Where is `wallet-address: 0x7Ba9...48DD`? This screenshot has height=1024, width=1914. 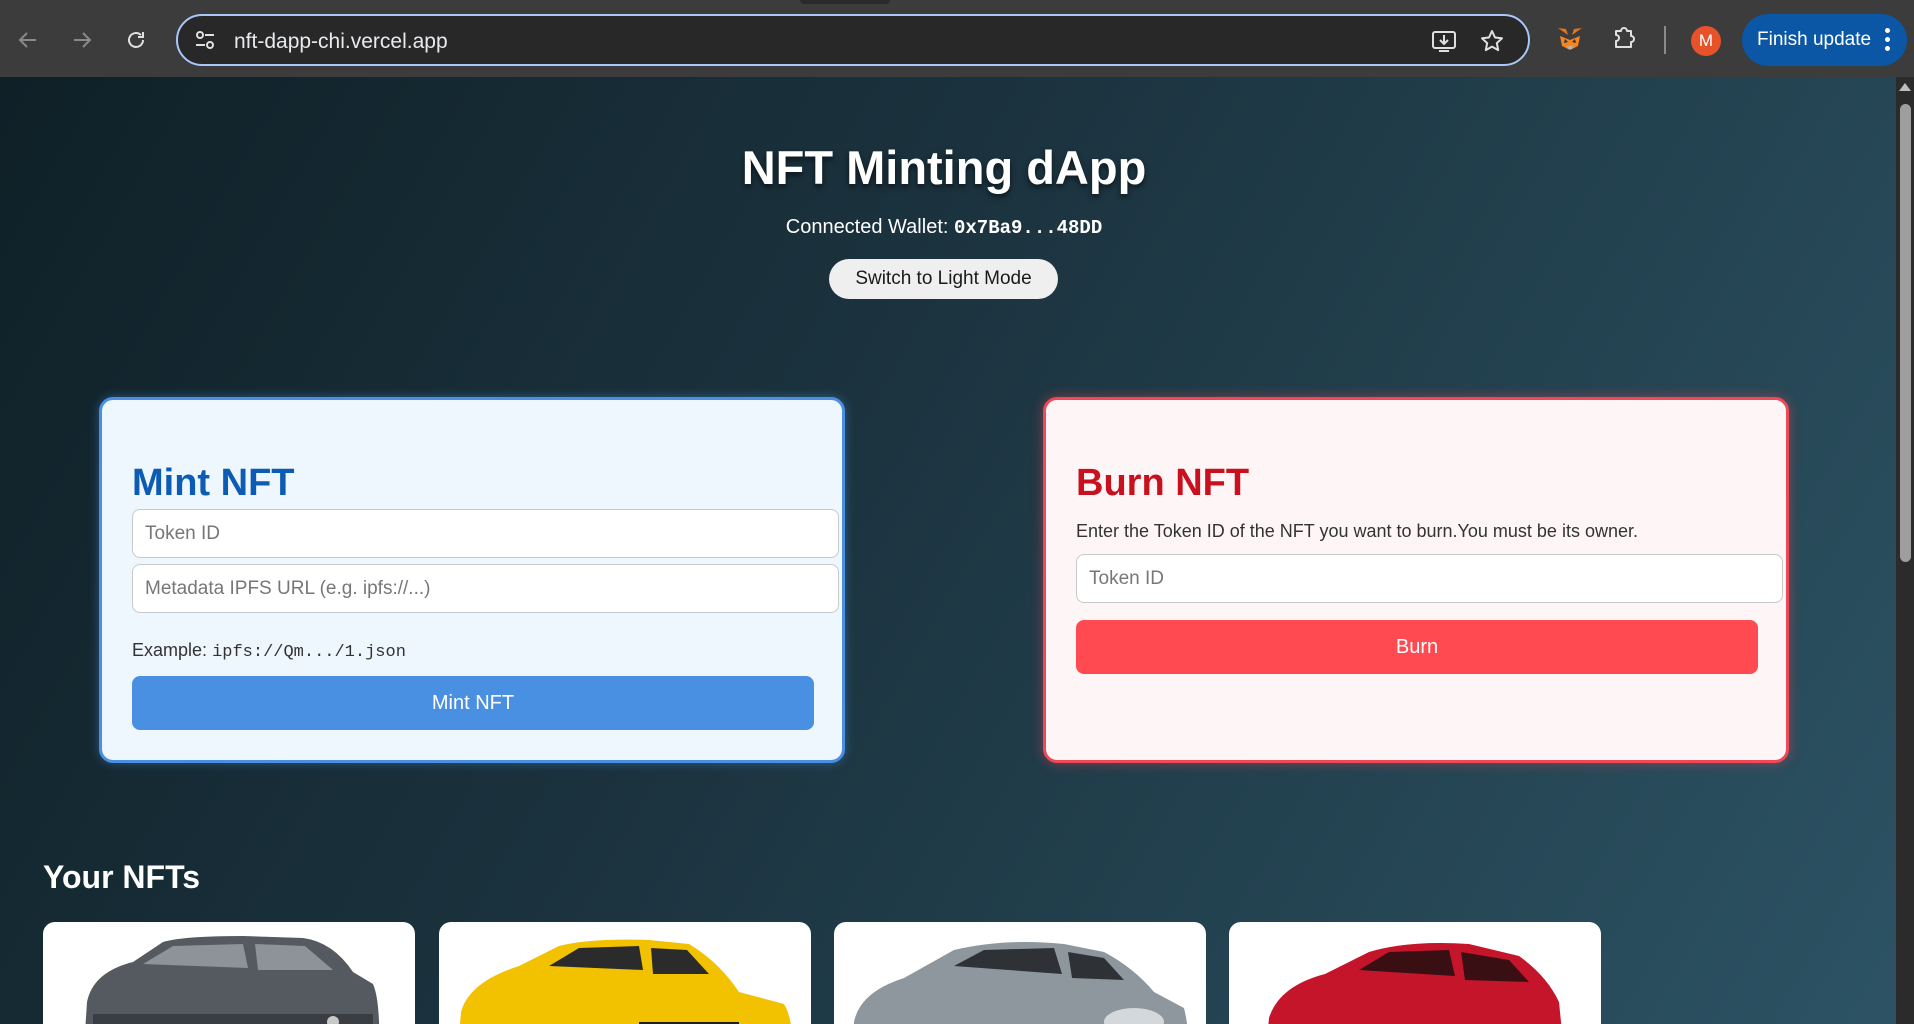 wallet-address: 0x7Ba9...48DD is located at coordinates (1028, 228).